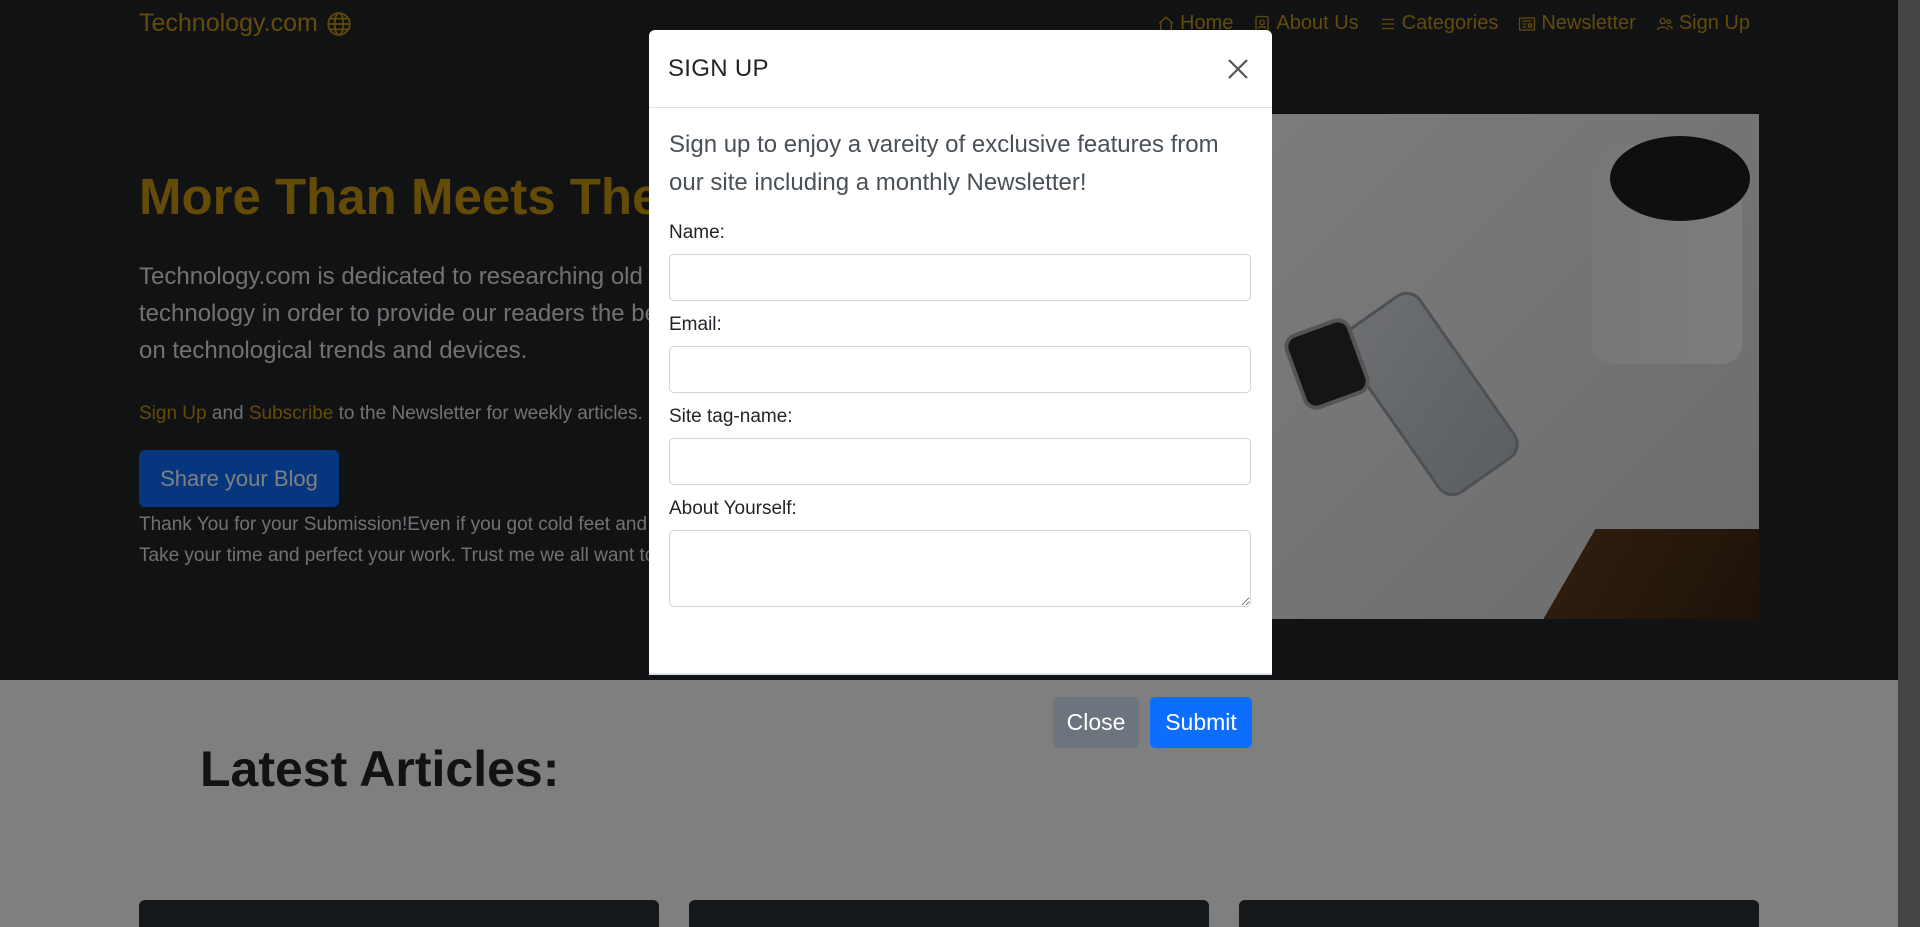 The image size is (1920, 927). What do you see at coordinates (960, 369) in the screenshot?
I see `email-input` at bounding box center [960, 369].